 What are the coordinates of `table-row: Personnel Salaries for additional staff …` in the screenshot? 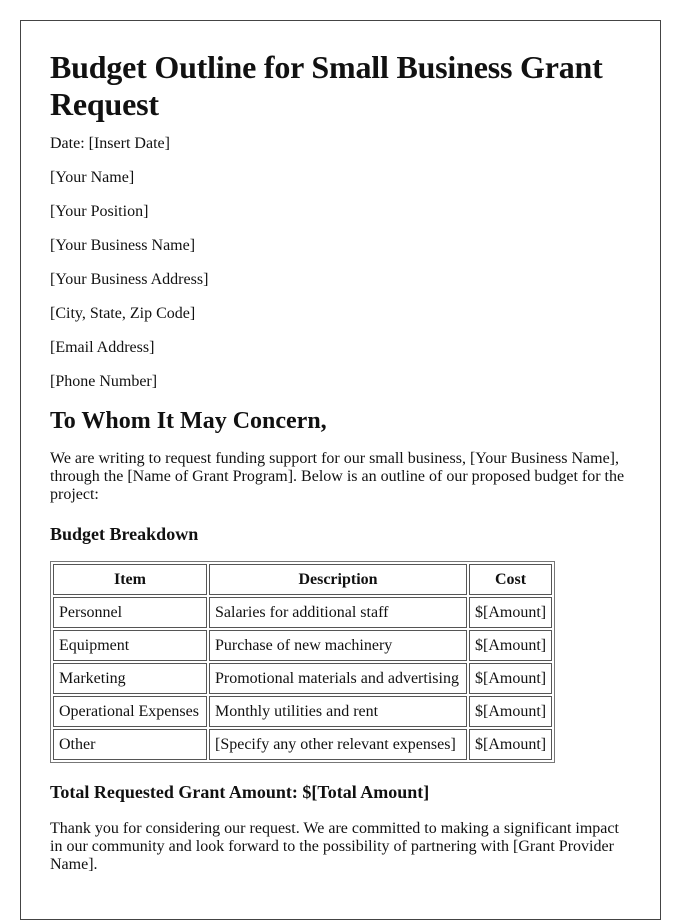 It's located at (303, 612).